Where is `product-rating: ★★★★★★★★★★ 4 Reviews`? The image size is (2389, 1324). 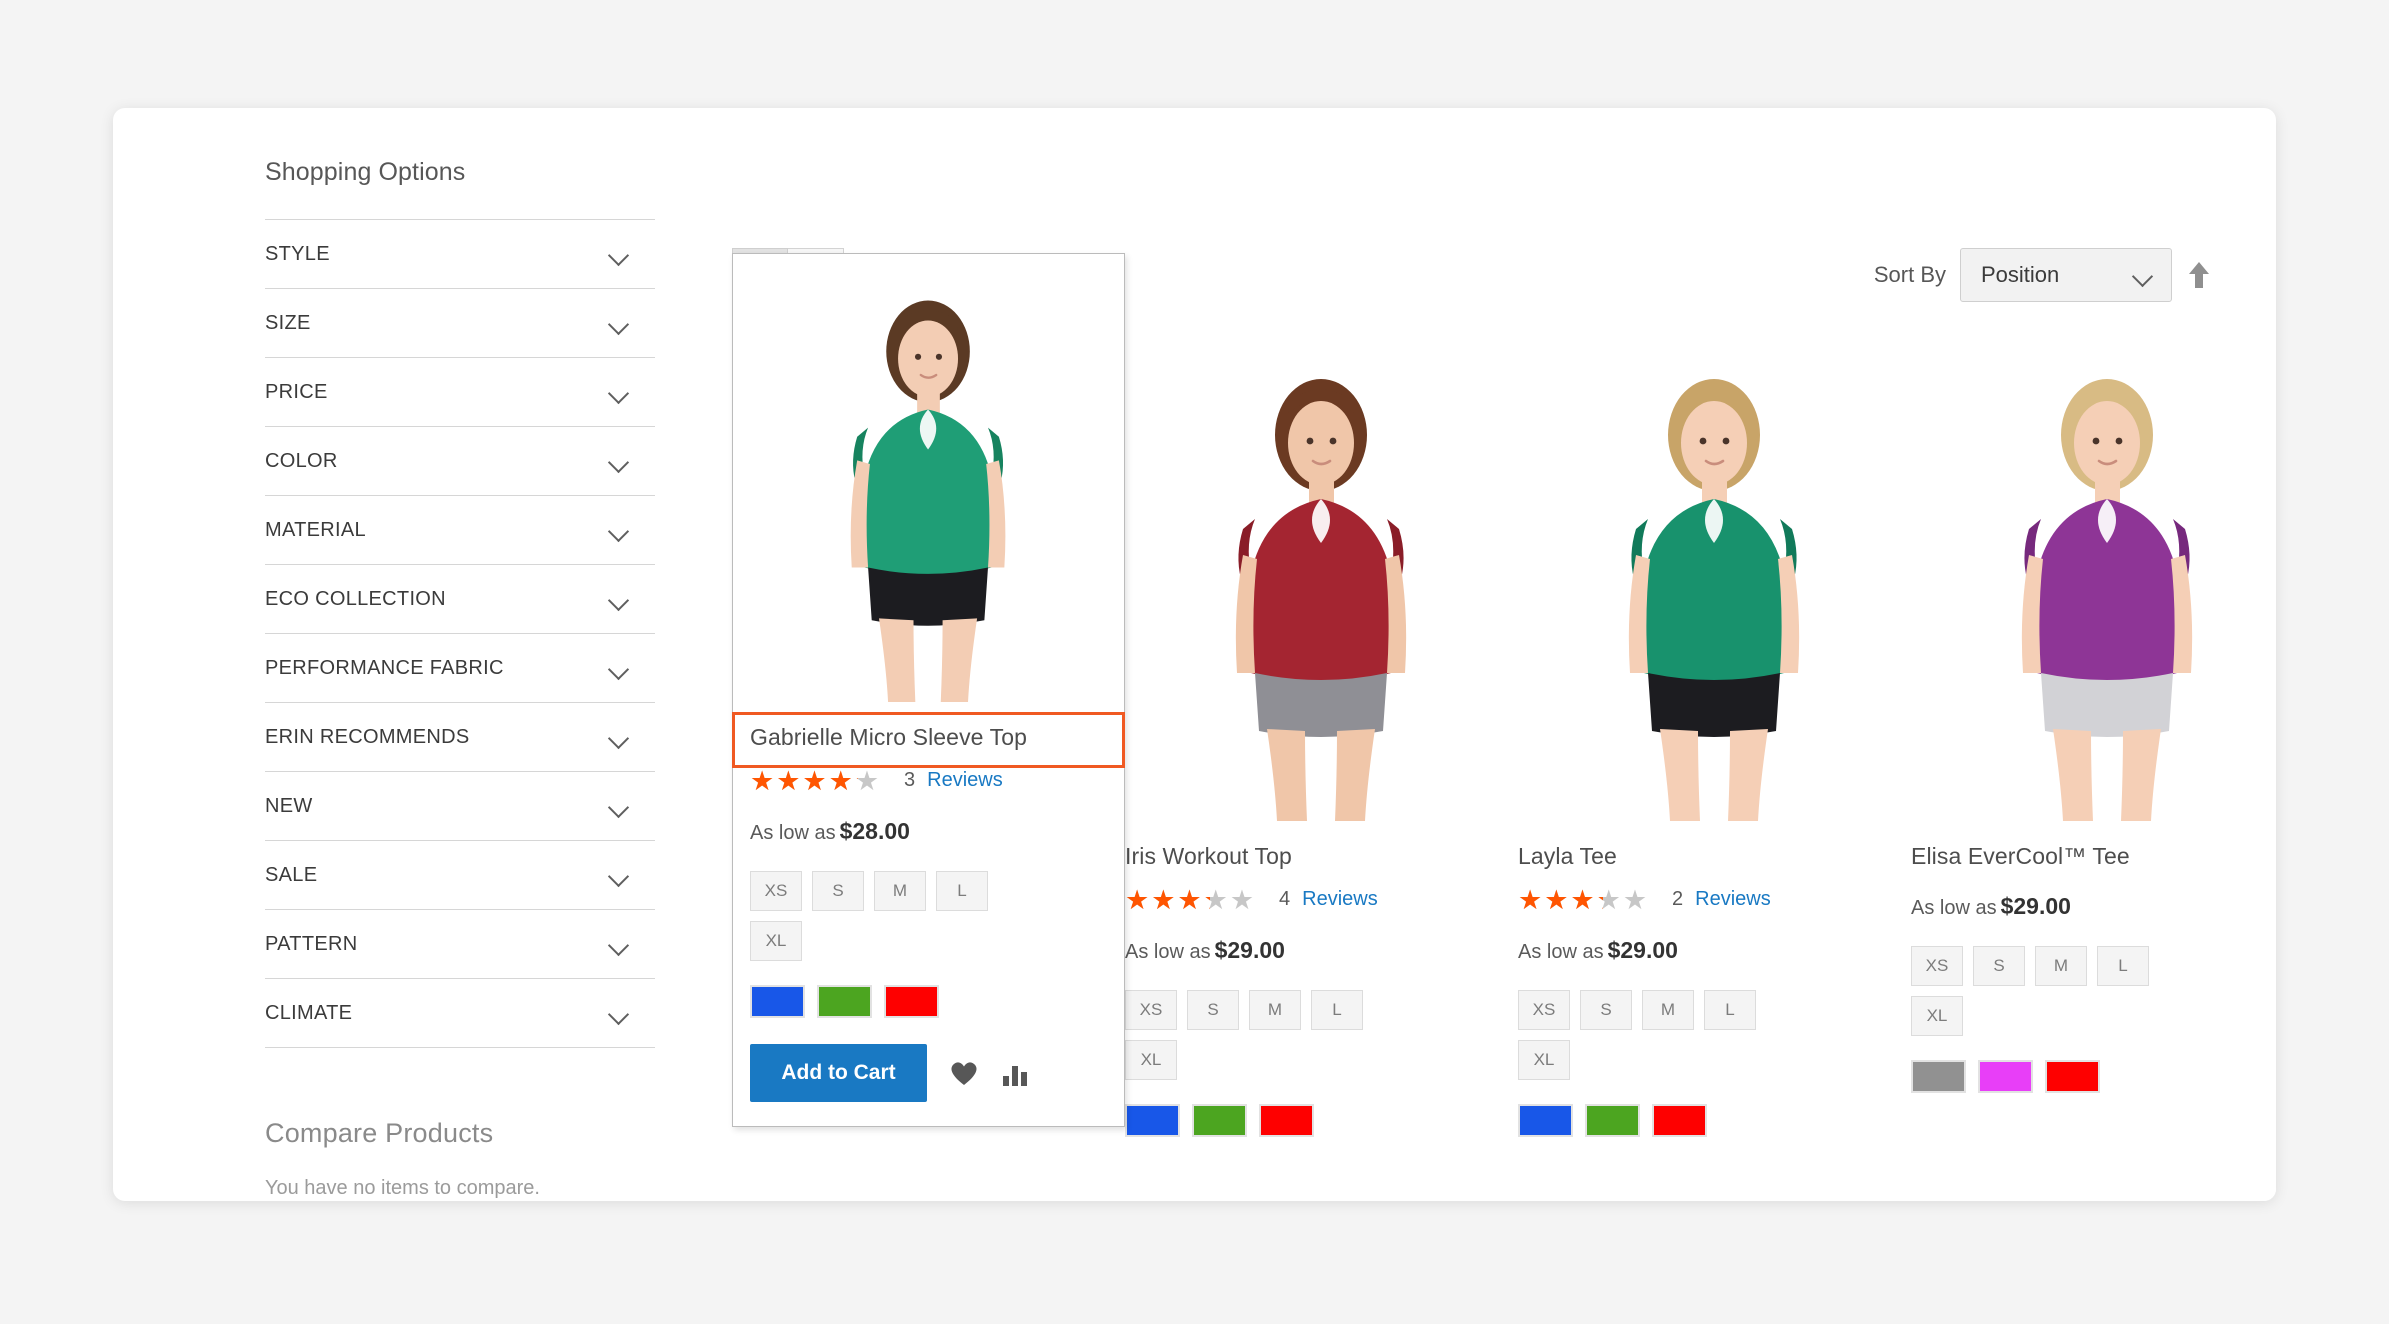
product-rating: ★★★★★★★★★★ 4 Reviews is located at coordinates (1321, 900).